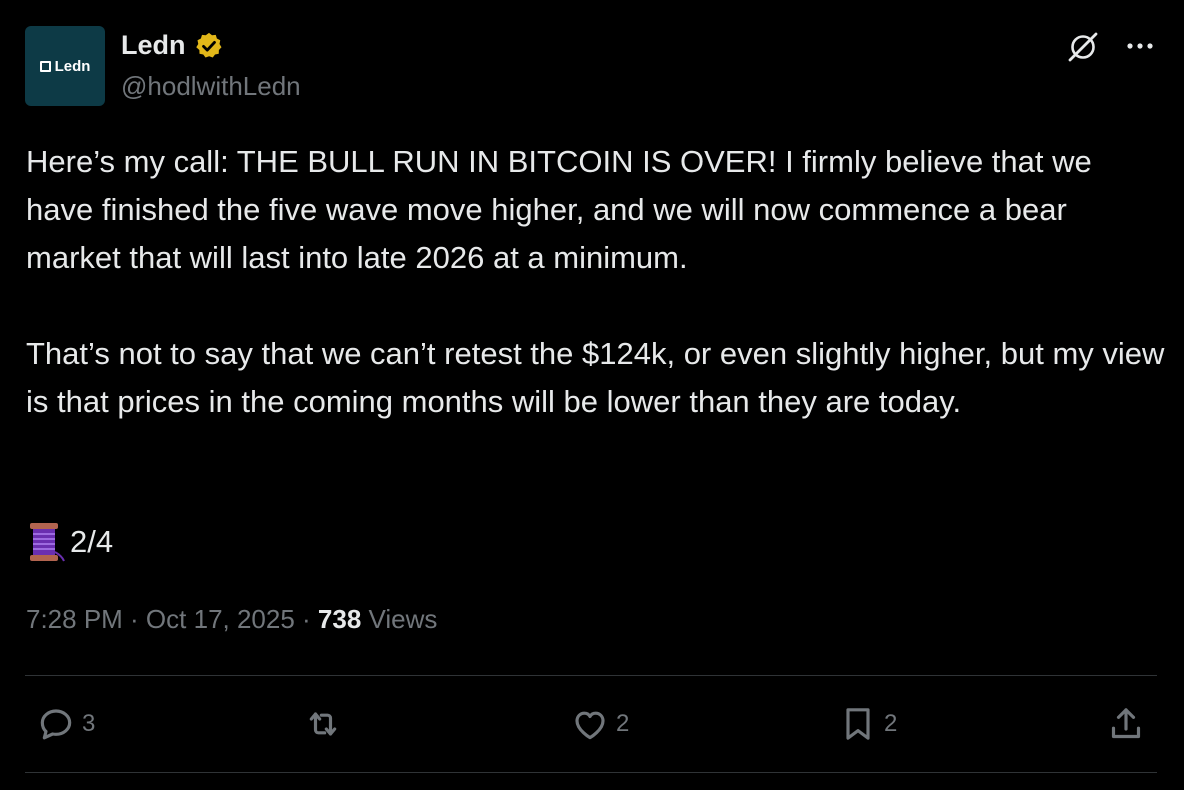 The height and width of the screenshot is (790, 1184). I want to click on like-button: 2, so click(599, 724).